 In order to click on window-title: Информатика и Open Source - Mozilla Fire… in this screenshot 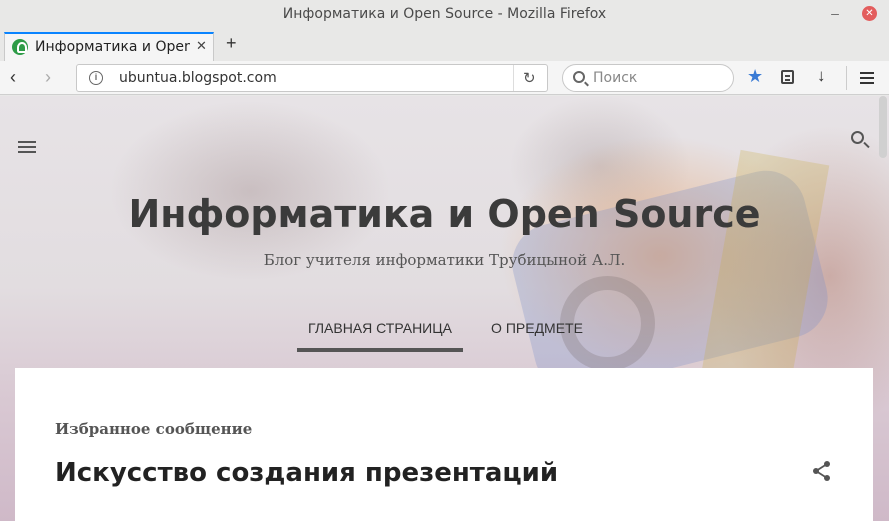, I will do `click(444, 14)`.